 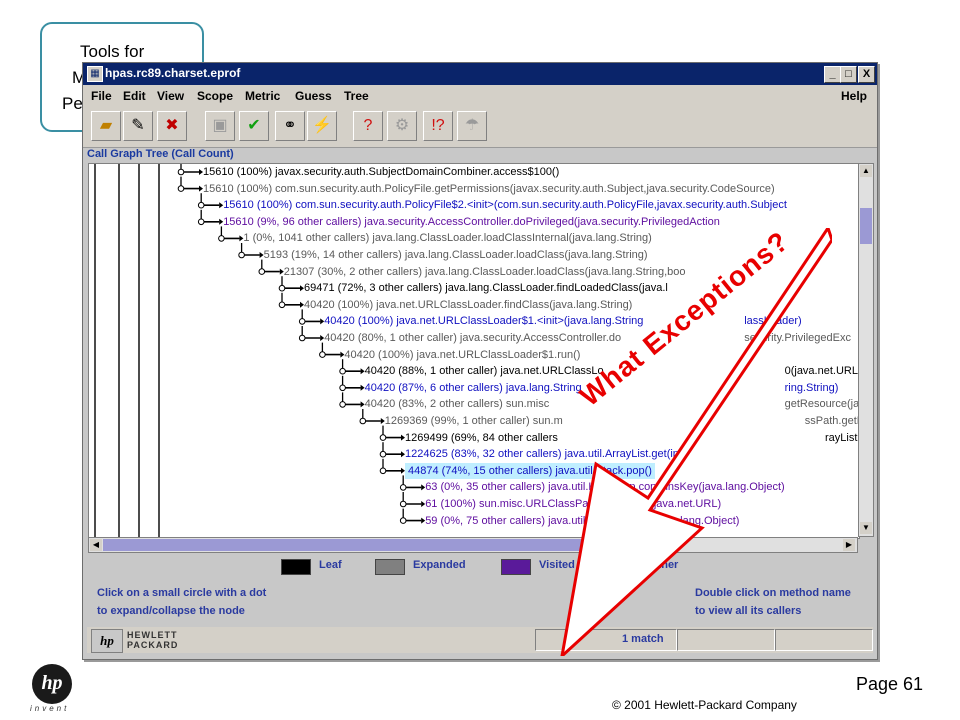 What do you see at coordinates (849, 545) in the screenshot?
I see `scroll-right-icon: ▶` at bounding box center [849, 545].